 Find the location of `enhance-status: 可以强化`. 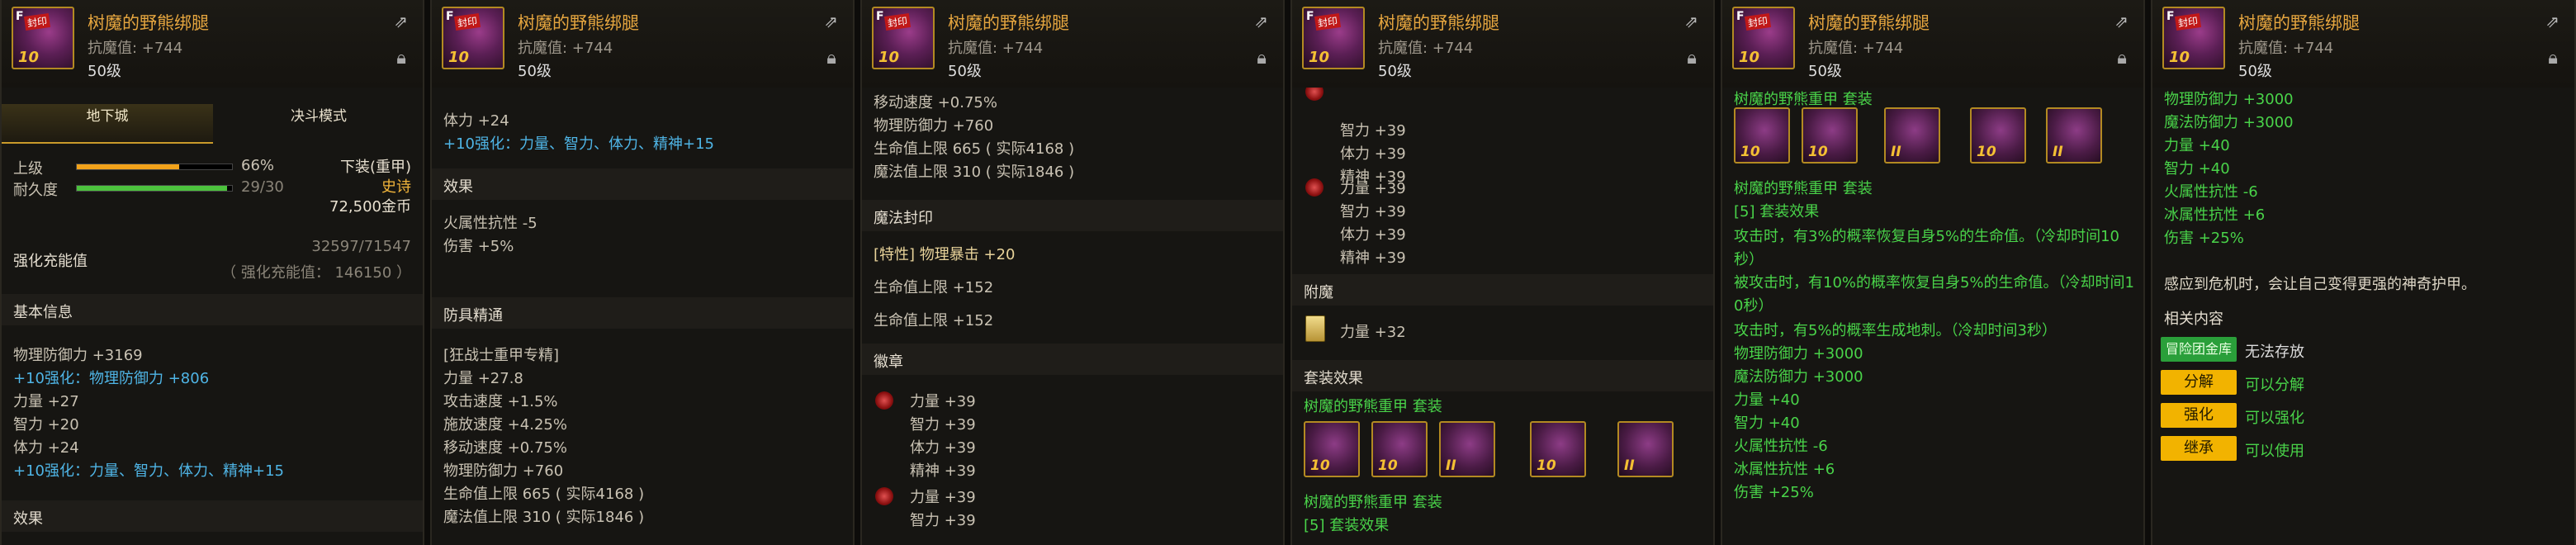

enhance-status: 可以强化 is located at coordinates (2274, 419).